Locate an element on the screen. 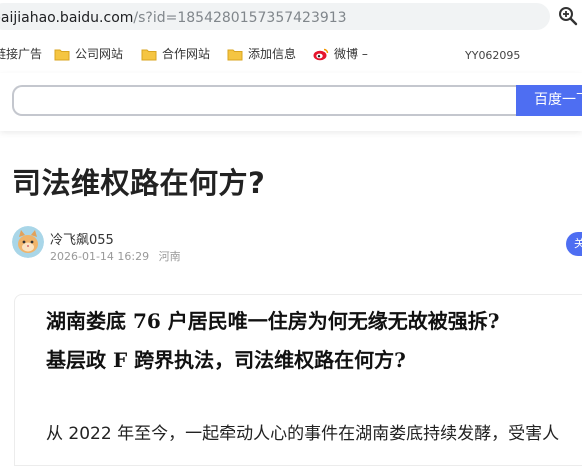  publish-location: 河南 is located at coordinates (169, 256).